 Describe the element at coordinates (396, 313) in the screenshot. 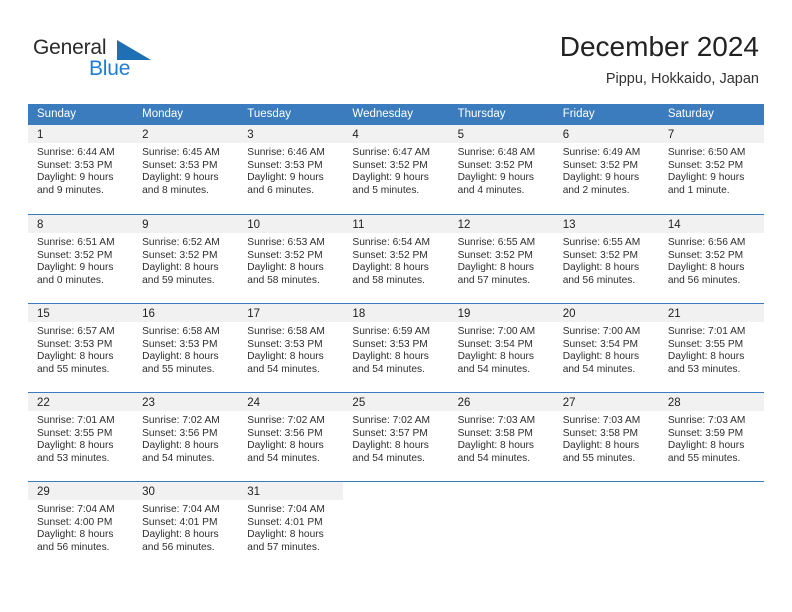

I see `day-number-band: 18` at that location.